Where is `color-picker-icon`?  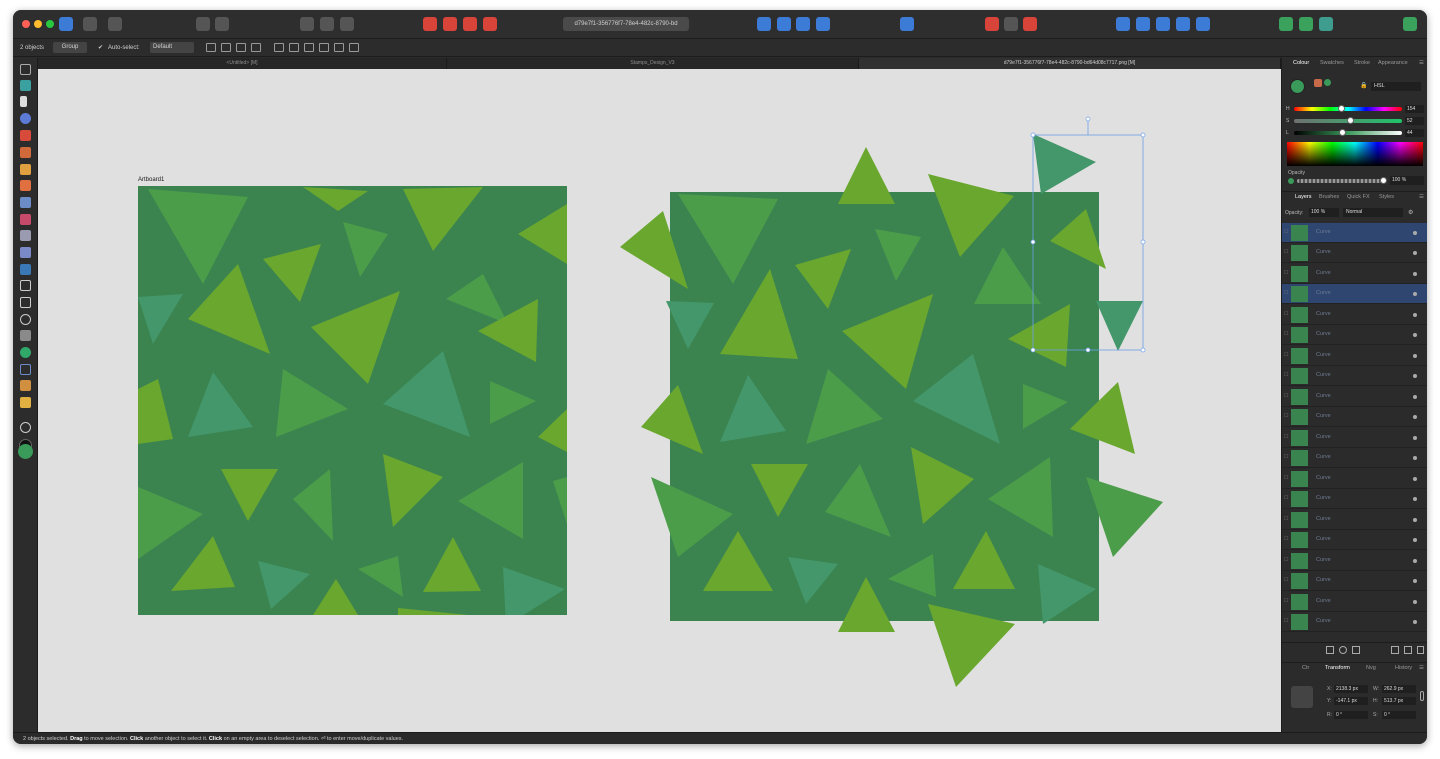 color-picker-icon is located at coordinates (25, 352).